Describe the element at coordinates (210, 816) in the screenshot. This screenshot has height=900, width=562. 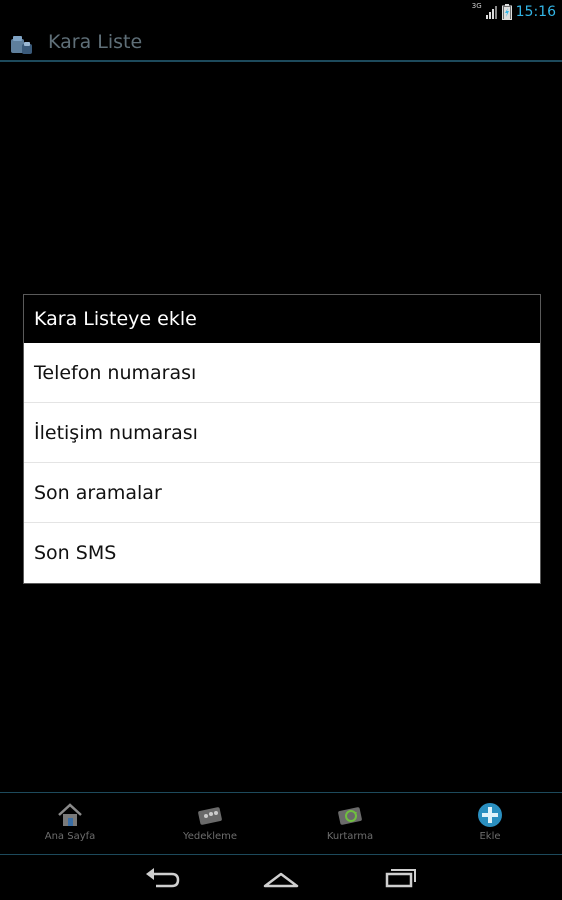
I see `backup-icon` at that location.